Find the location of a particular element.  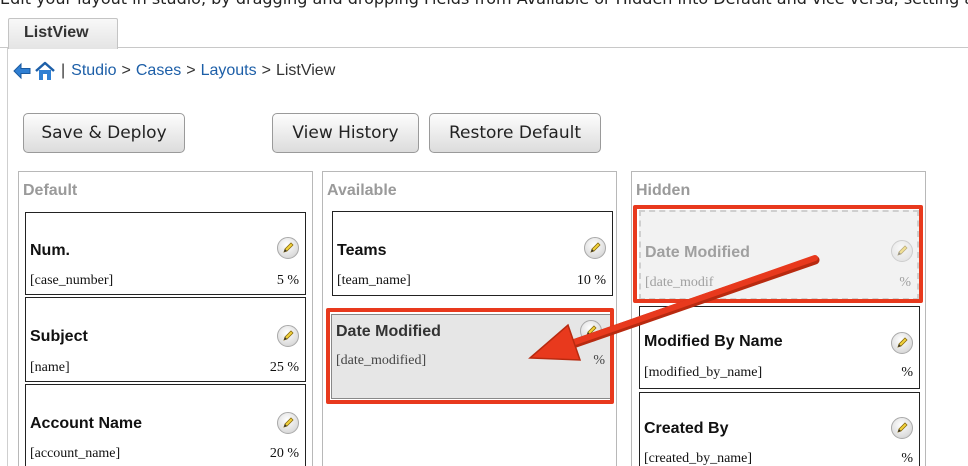

drag-direction-arrow-icon is located at coordinates (674, 308).